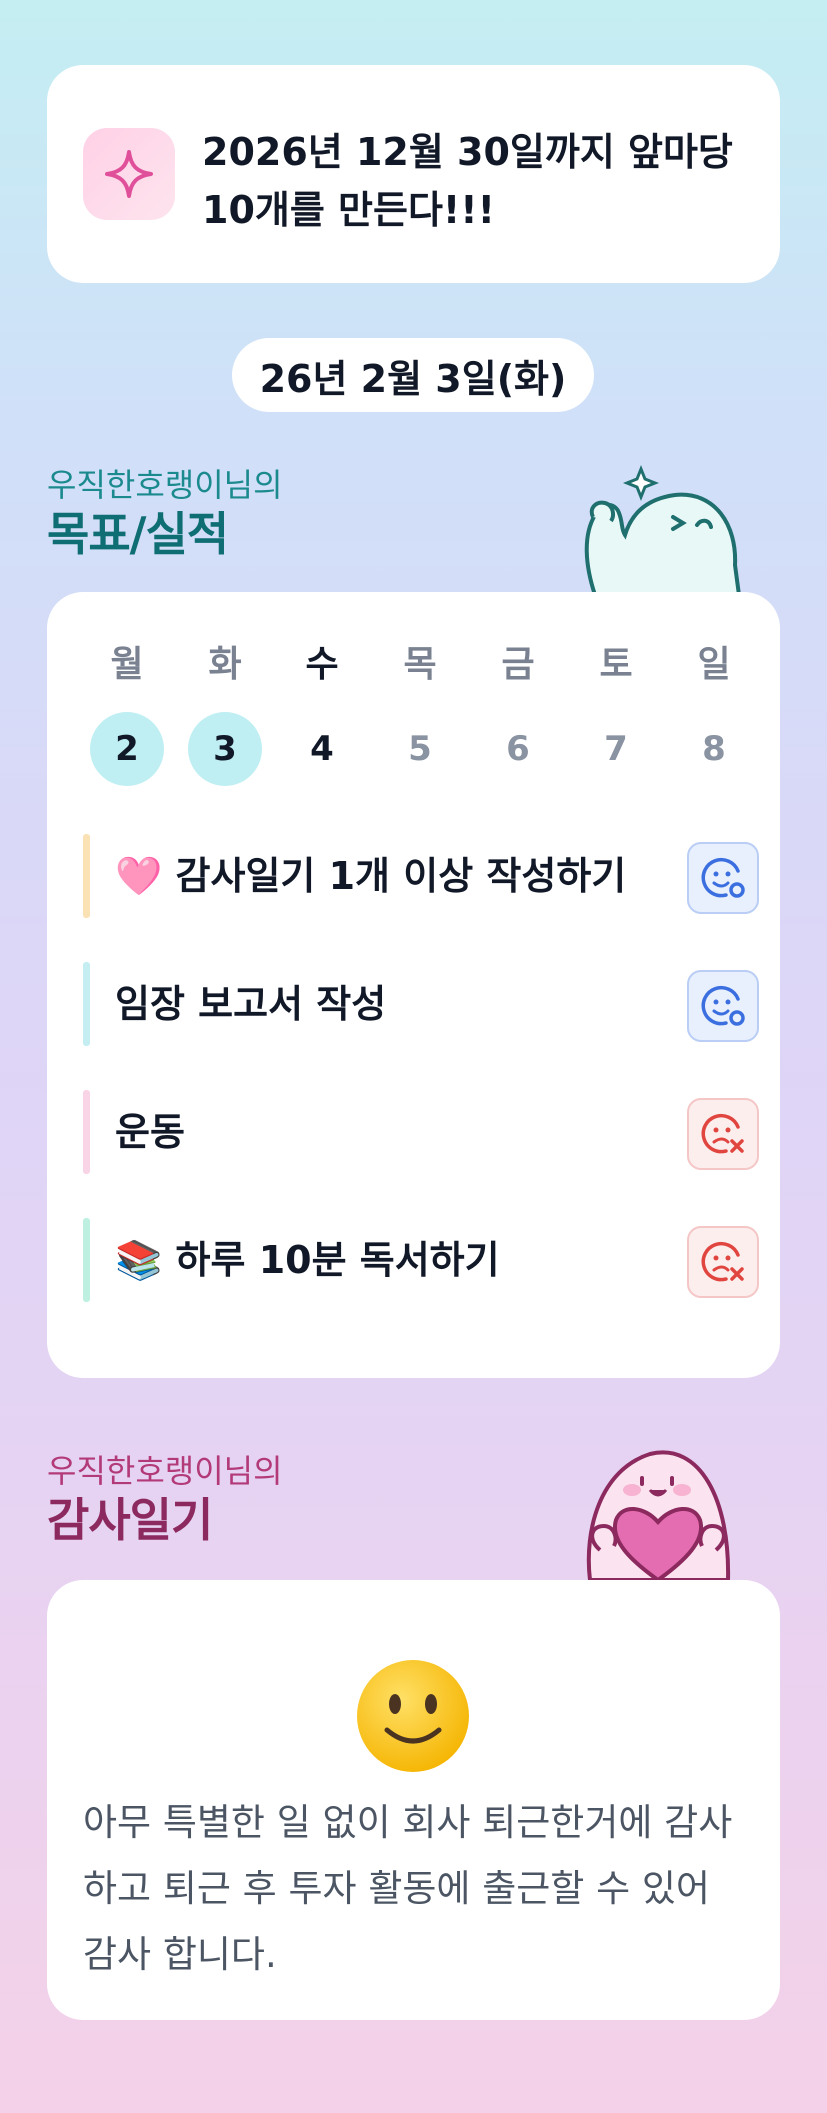 This screenshot has height=2113, width=827. I want to click on gratitude-section-title: 감사일기, so click(130, 1520).